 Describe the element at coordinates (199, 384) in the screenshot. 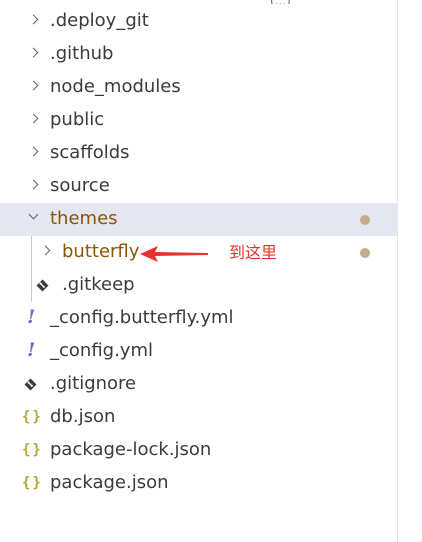

I see `tree-item-gitignore: .gitignore` at that location.